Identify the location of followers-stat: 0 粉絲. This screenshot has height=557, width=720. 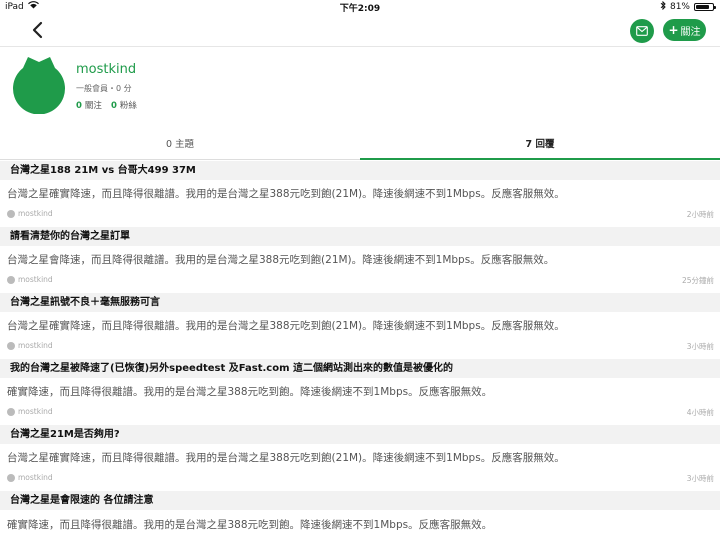
(124, 105).